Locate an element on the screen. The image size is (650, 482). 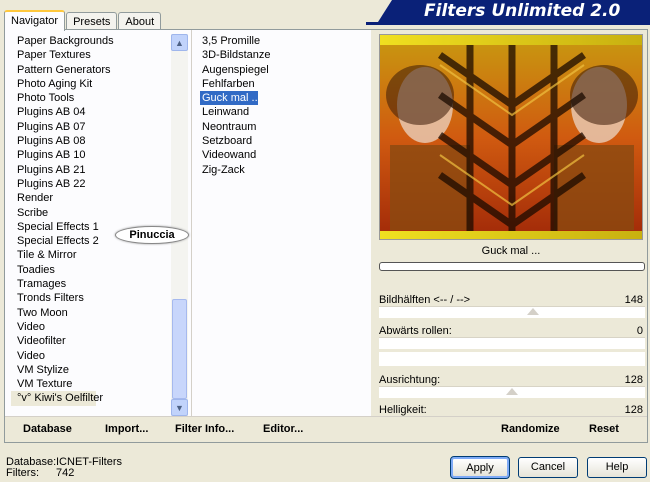
category-item: Tronds Filters is located at coordinates (91, 298).